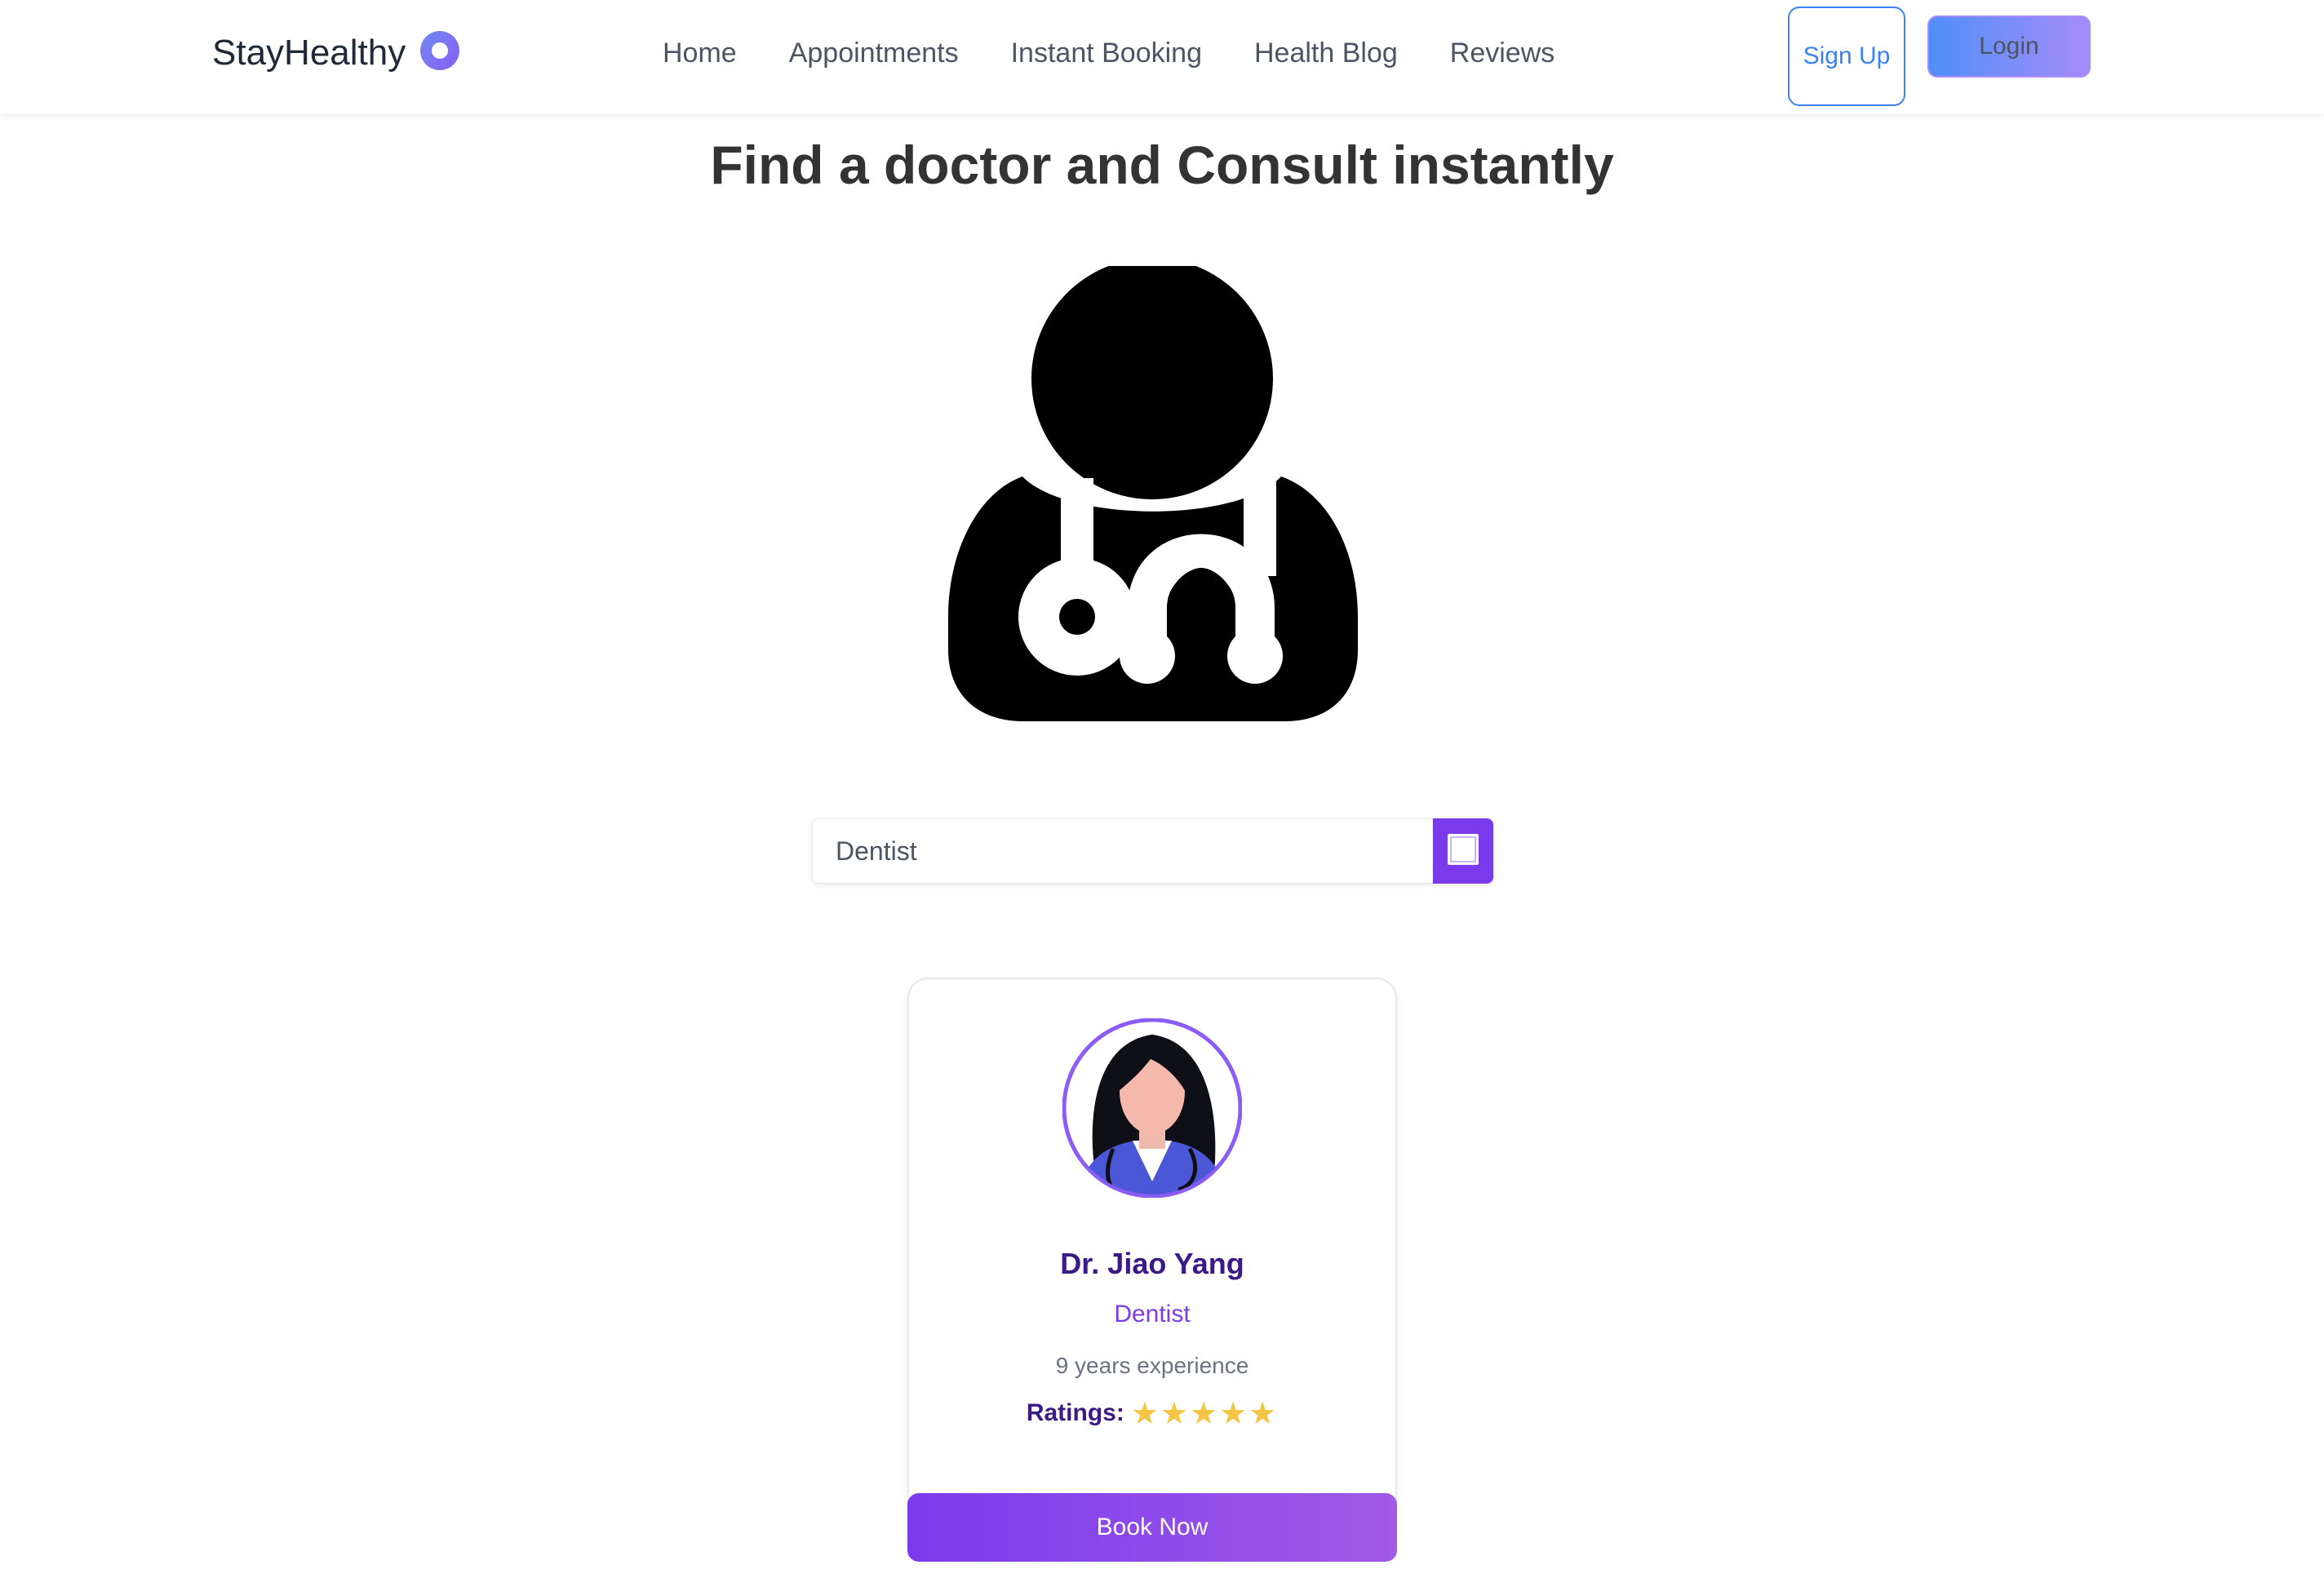 The height and width of the screenshot is (1578, 2324). What do you see at coordinates (1162, 165) in the screenshot?
I see `page-title: Find a doctor and Consult instantly` at bounding box center [1162, 165].